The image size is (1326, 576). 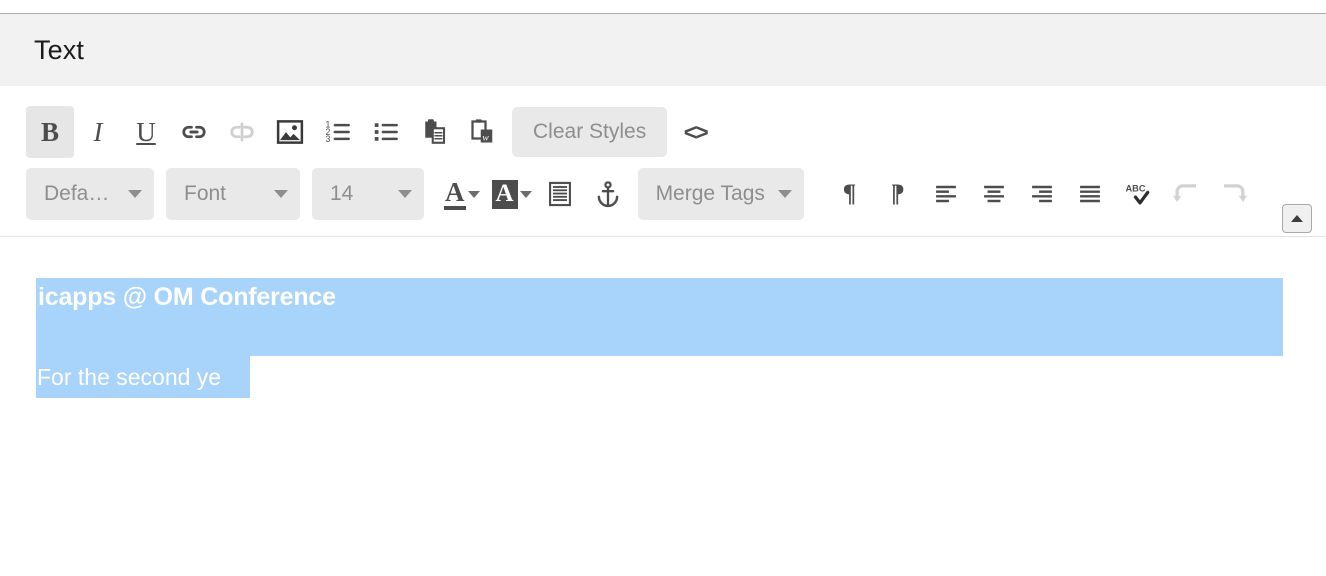 What do you see at coordinates (129, 377) in the screenshot?
I see `editor-body-text: For the second ye` at bounding box center [129, 377].